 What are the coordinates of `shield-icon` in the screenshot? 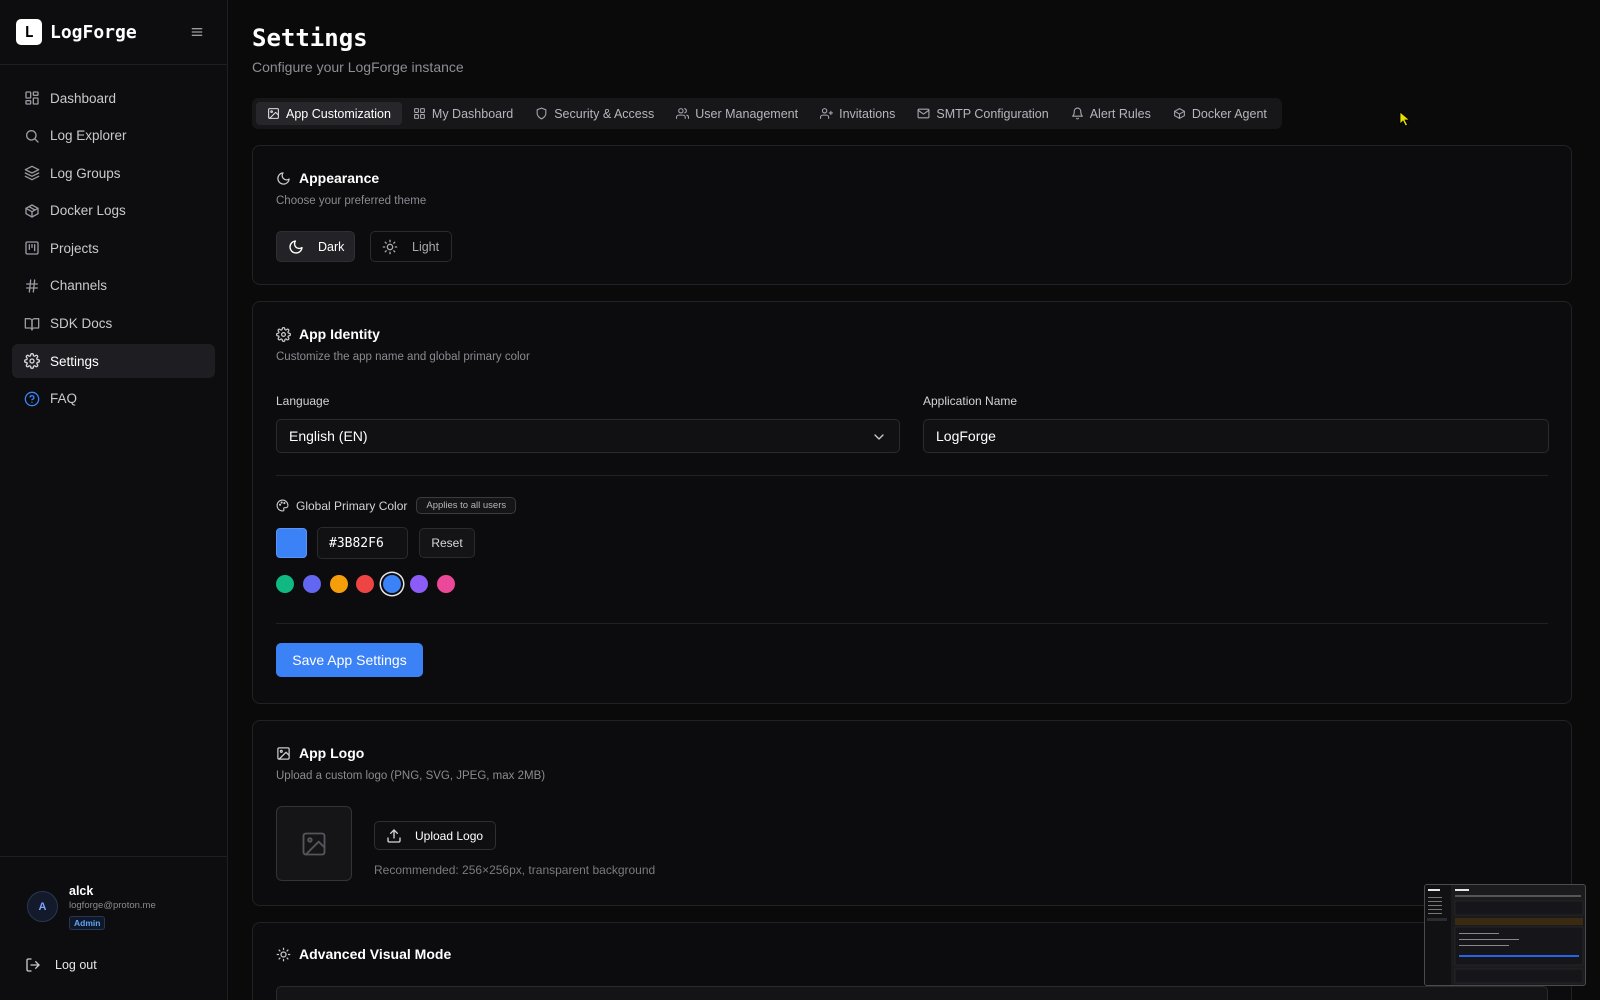 It's located at (541, 113).